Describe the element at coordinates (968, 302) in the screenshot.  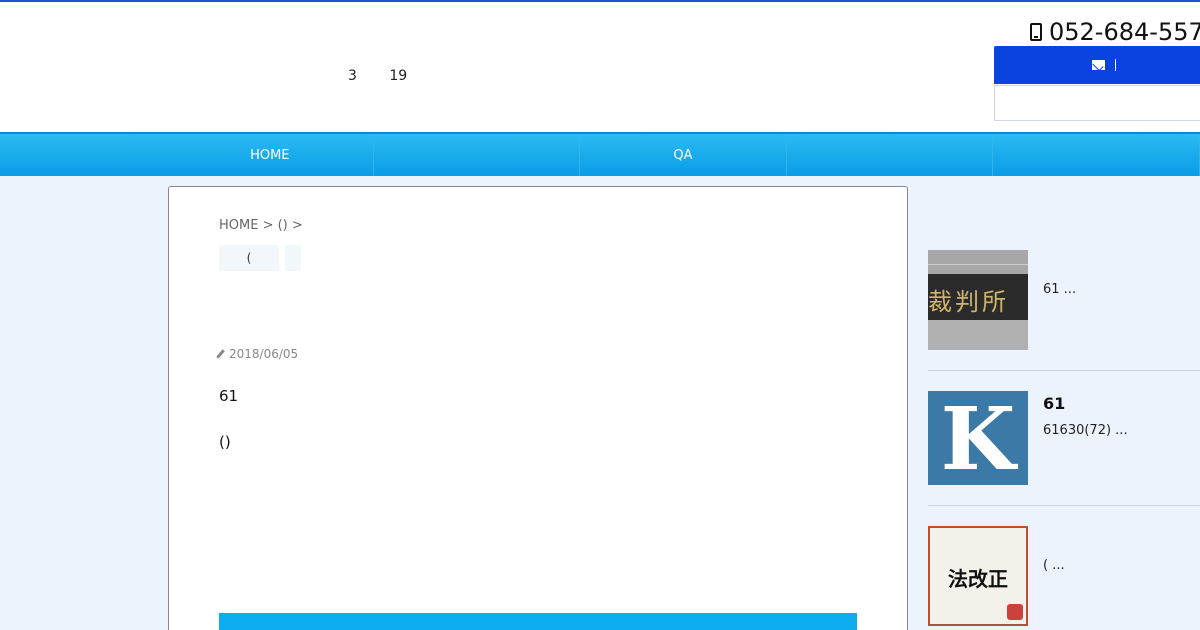
I see `thumbnail-sign-text: 裁判所` at that location.